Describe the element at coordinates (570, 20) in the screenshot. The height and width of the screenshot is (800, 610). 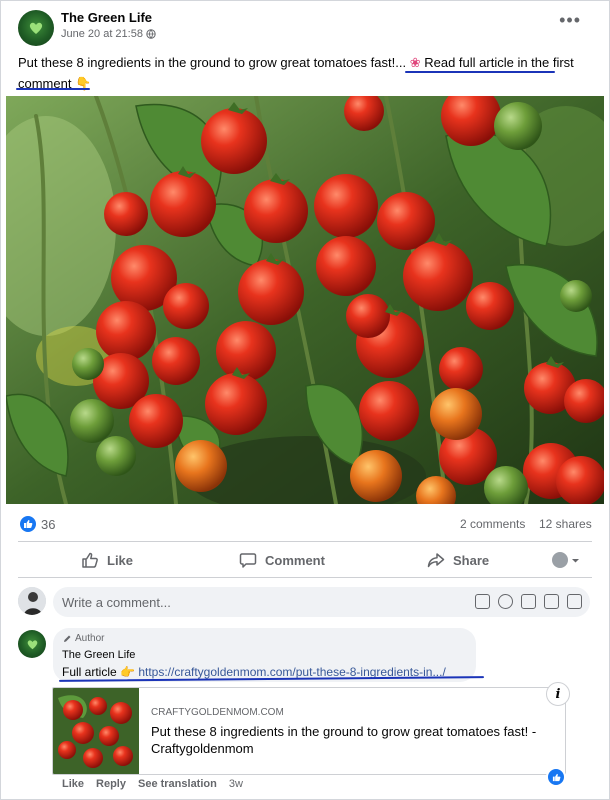
I see `more-options-button: •••` at that location.